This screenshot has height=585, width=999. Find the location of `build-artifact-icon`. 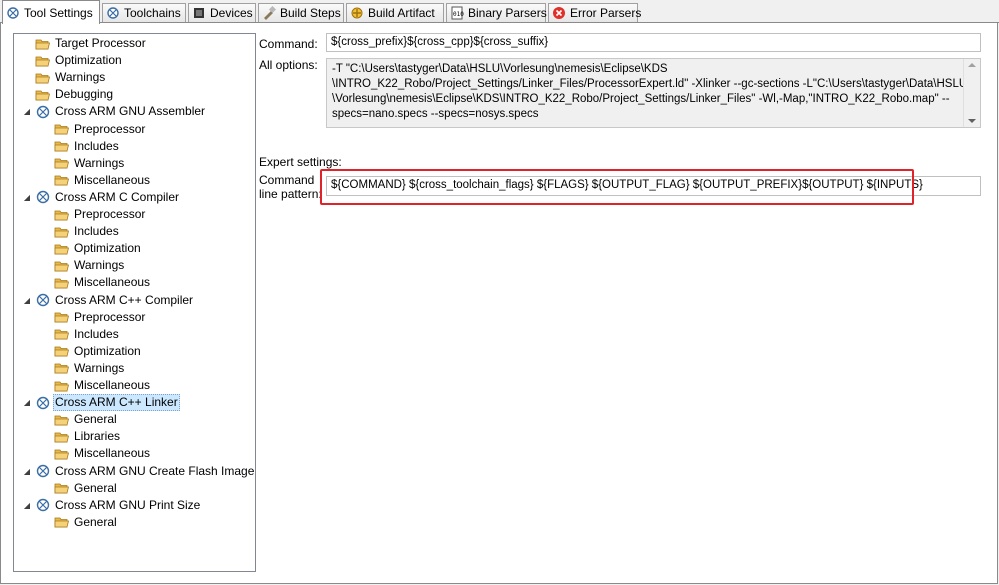

build-artifact-icon is located at coordinates (357, 13).